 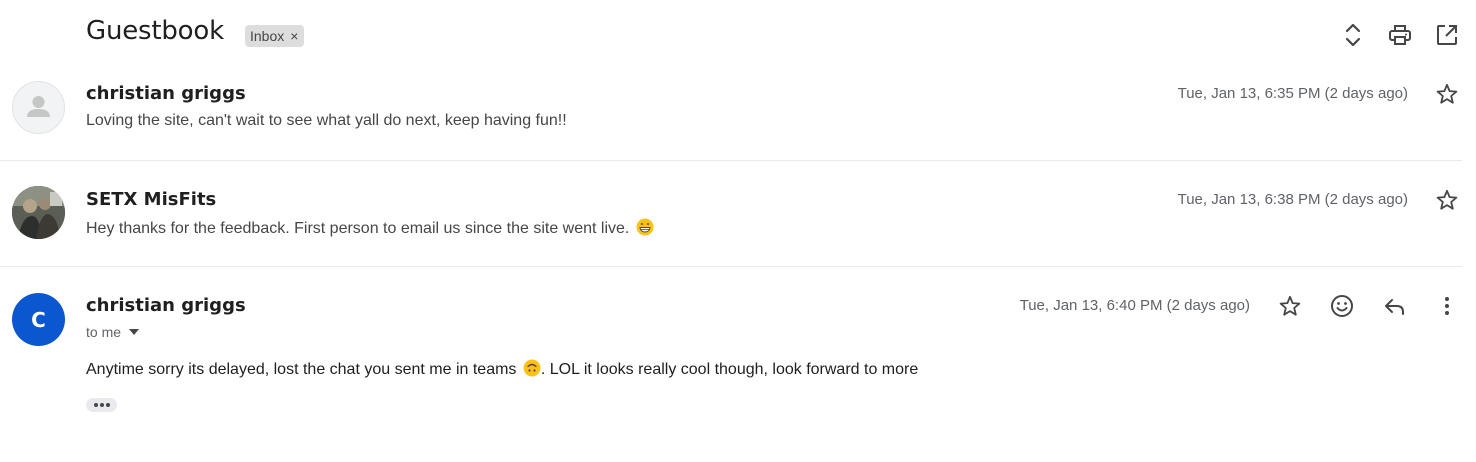 What do you see at coordinates (1353, 35) in the screenshot?
I see `expand-collapse-icon` at bounding box center [1353, 35].